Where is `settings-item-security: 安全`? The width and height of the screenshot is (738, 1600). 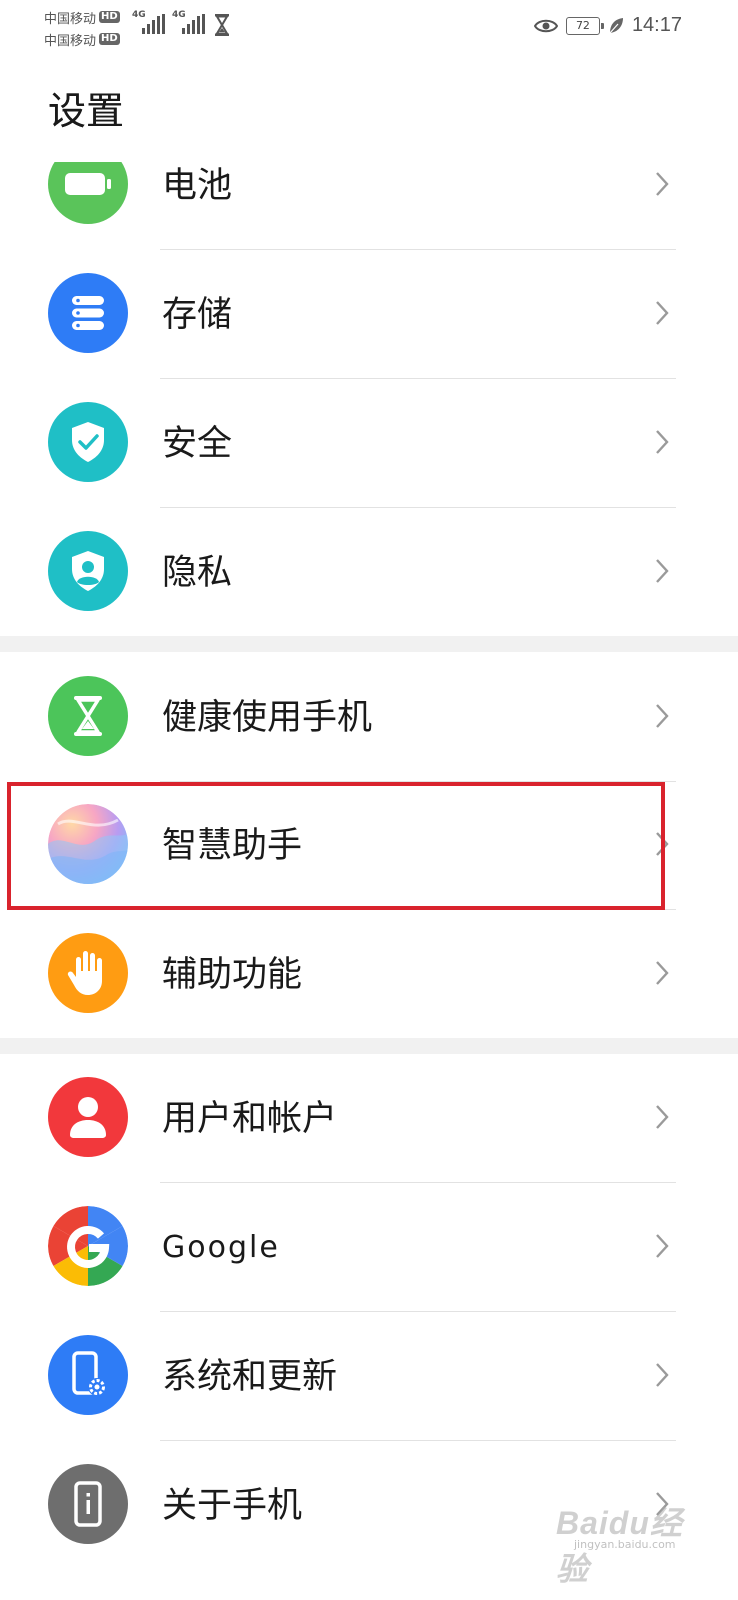 settings-item-security: 安全 is located at coordinates (369, 442).